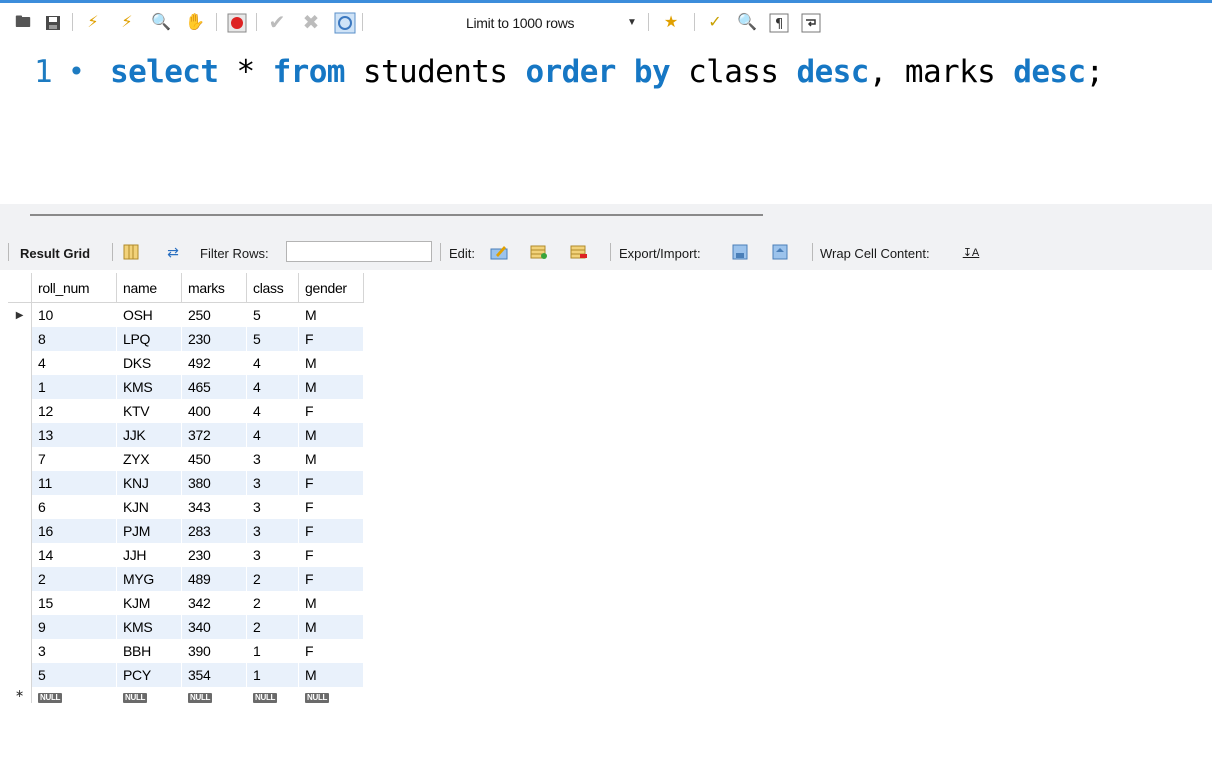 Image resolution: width=1212 pixels, height=763 pixels. Describe the element at coordinates (74, 459) in the screenshot. I see `table-cell-roll-num: 7` at that location.